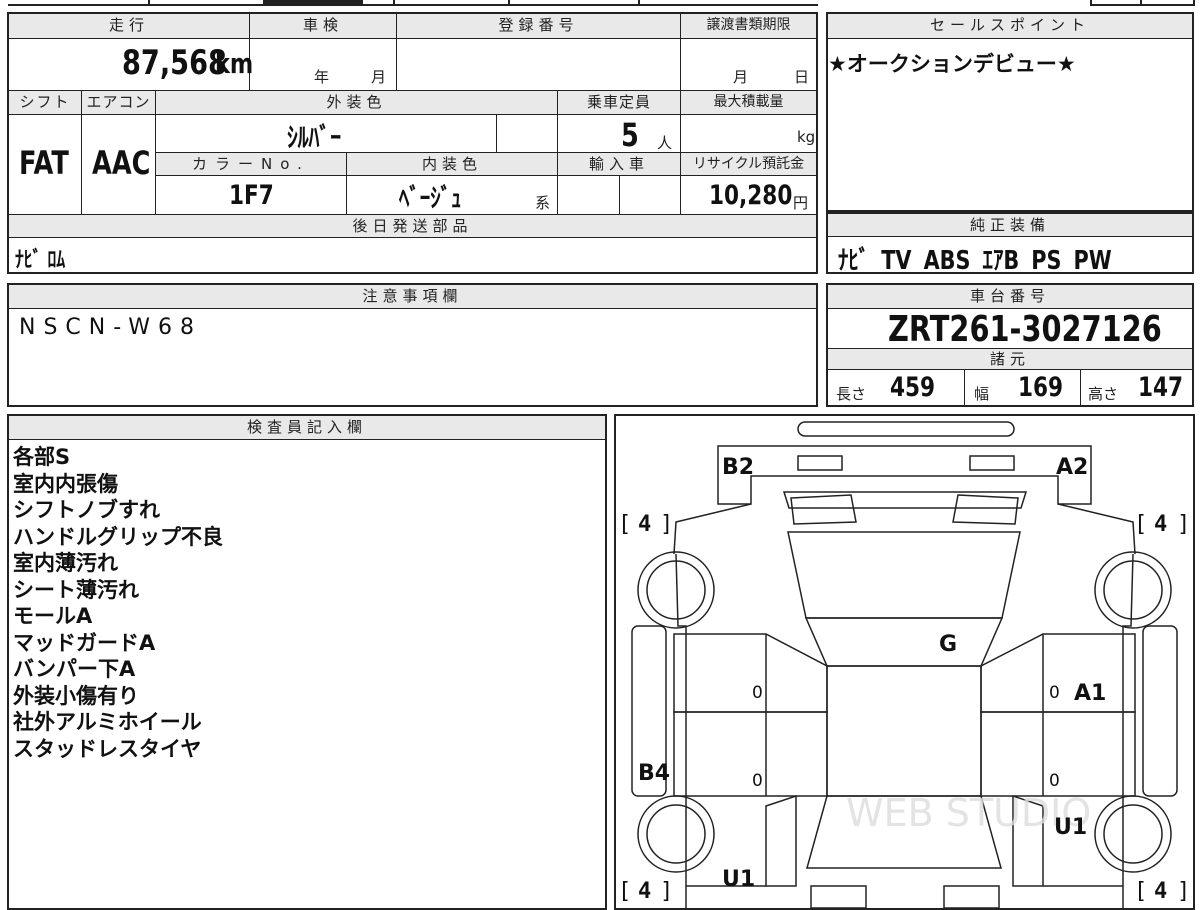 This screenshot has width=1200, height=910. I want to click on recycle-value: 10,280, so click(751, 195).